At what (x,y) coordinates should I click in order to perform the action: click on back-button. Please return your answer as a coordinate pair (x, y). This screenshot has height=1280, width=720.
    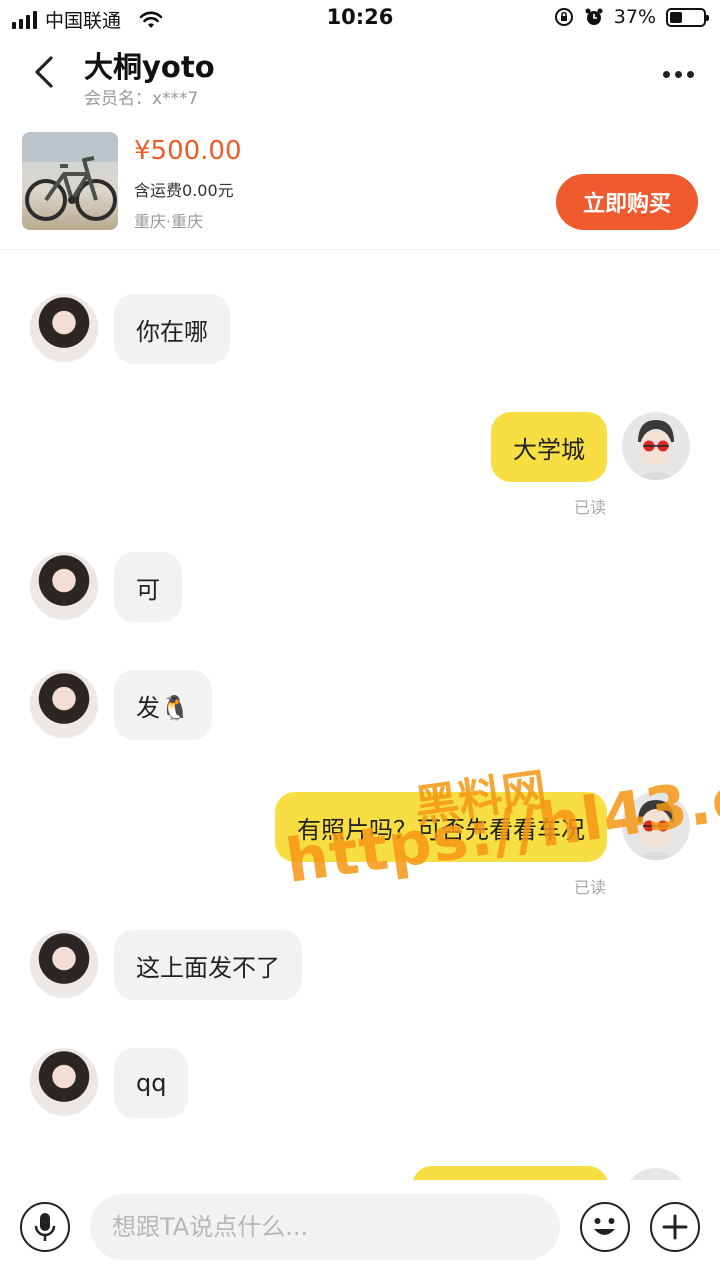
    Looking at the image, I should click on (44, 72).